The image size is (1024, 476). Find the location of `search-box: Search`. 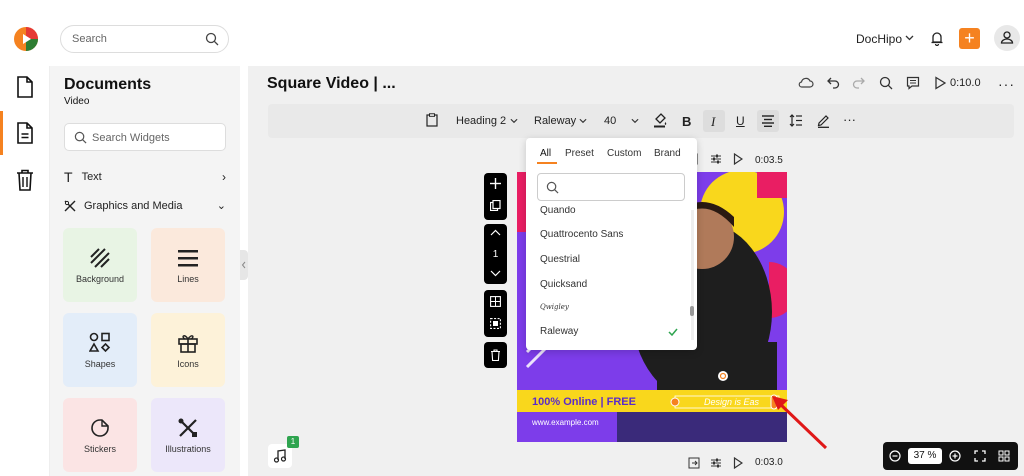

search-box: Search is located at coordinates (144, 39).